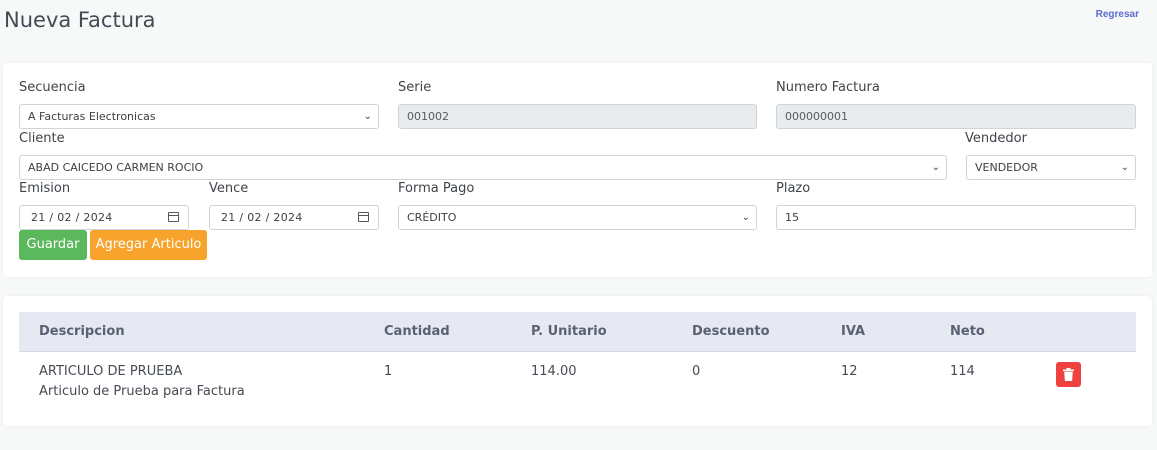 The width and height of the screenshot is (1157, 450). I want to click on header-descripcion: Descripcion, so click(82, 331).